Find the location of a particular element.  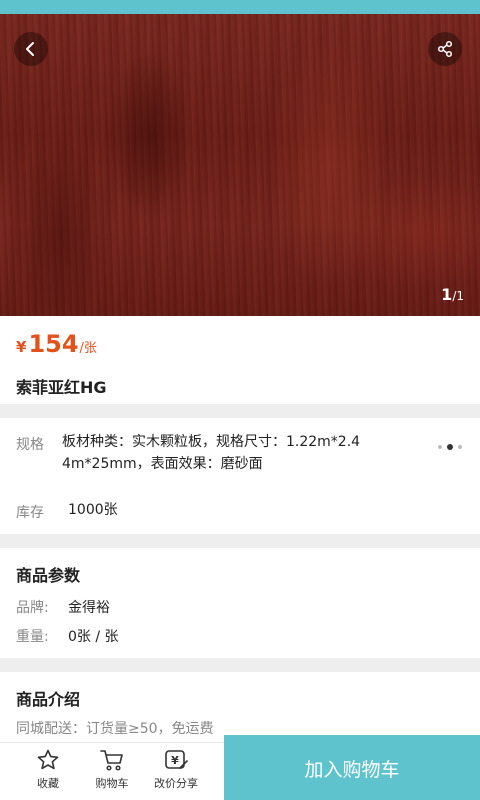

back-button is located at coordinates (31, 49).